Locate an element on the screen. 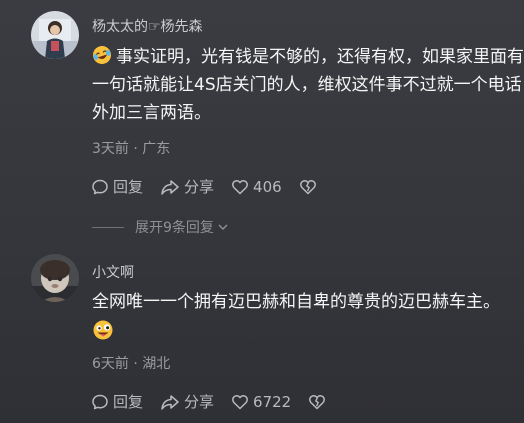  like-count: 6722 is located at coordinates (272, 401).